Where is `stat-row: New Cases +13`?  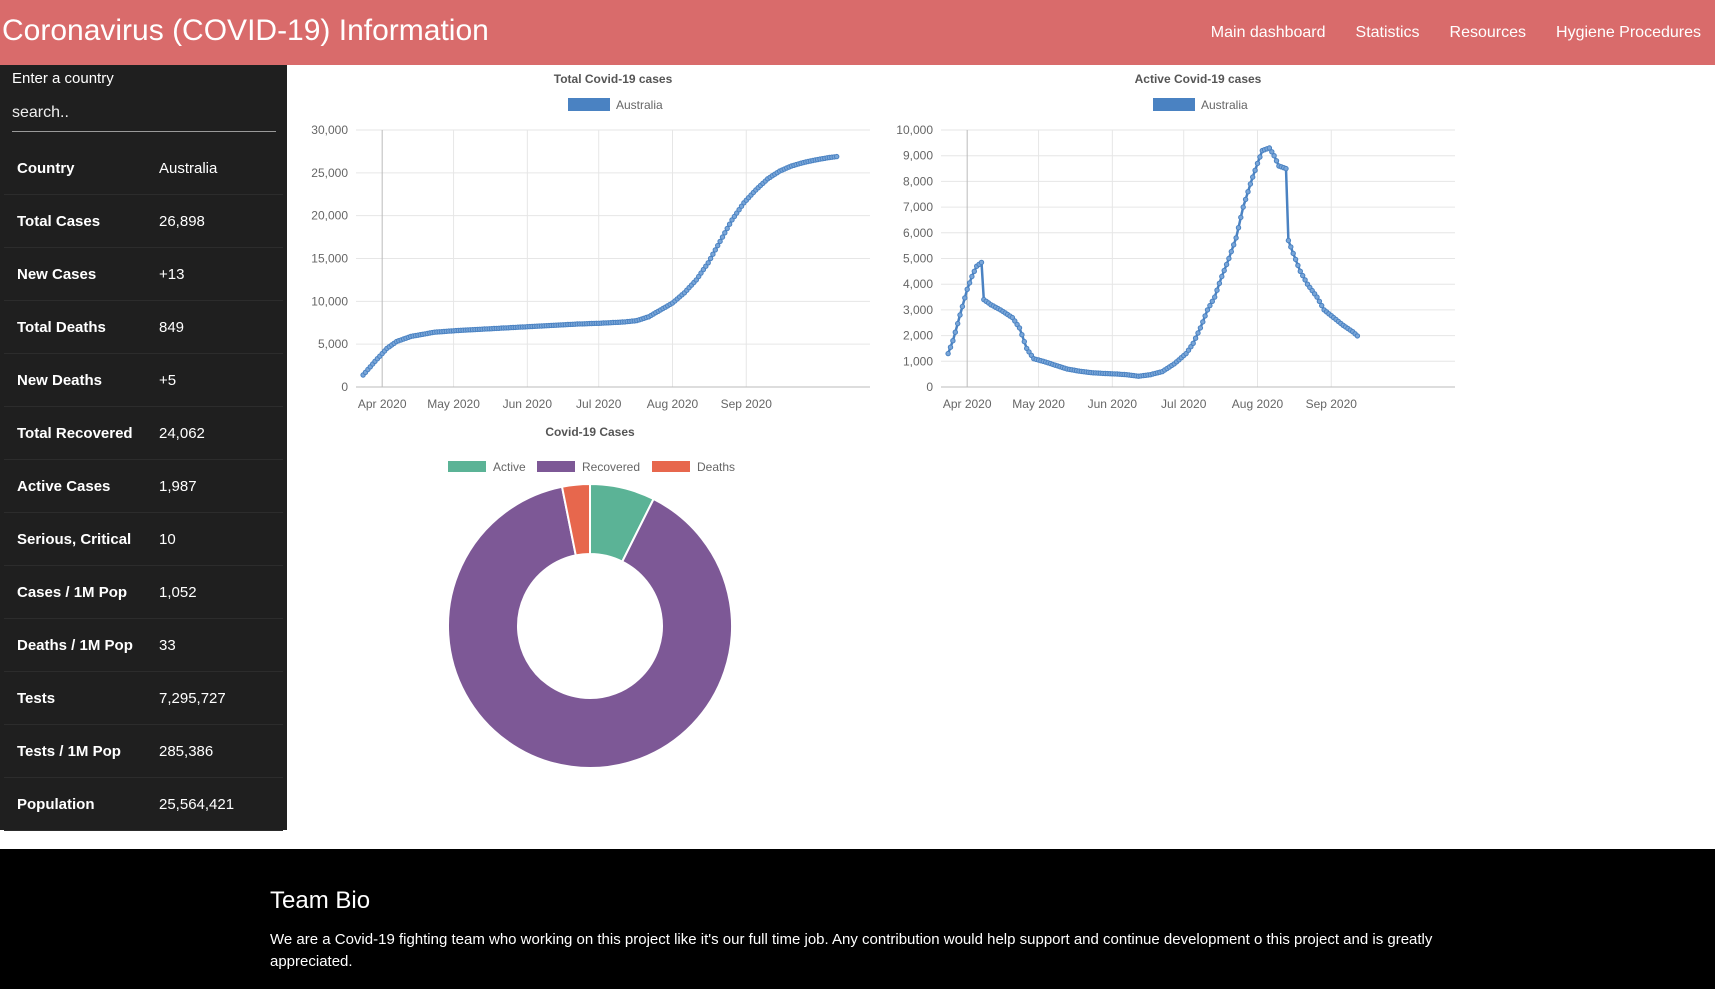 stat-row: New Cases +13 is located at coordinates (143, 274).